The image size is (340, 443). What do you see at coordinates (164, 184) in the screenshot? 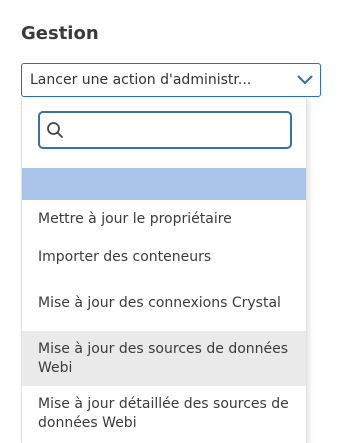
I see `option-item-empty-selected` at bounding box center [164, 184].